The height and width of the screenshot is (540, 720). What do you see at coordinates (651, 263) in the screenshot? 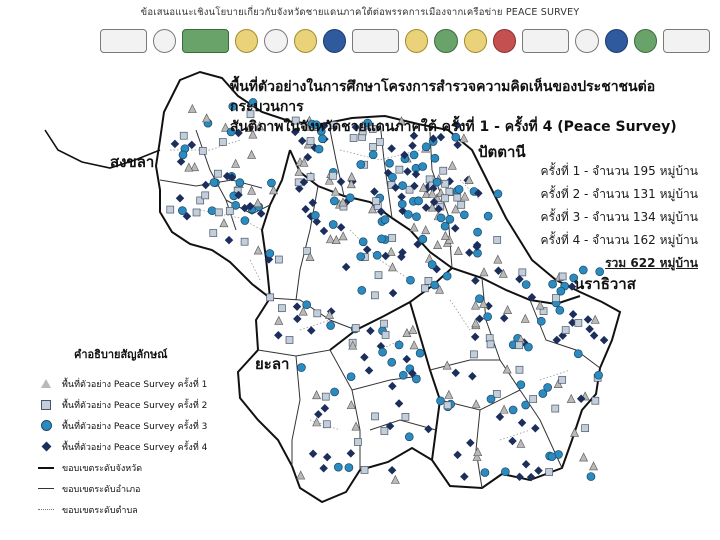
I see `stat-total: รวม 622 หมู่บ้าน` at bounding box center [651, 263].